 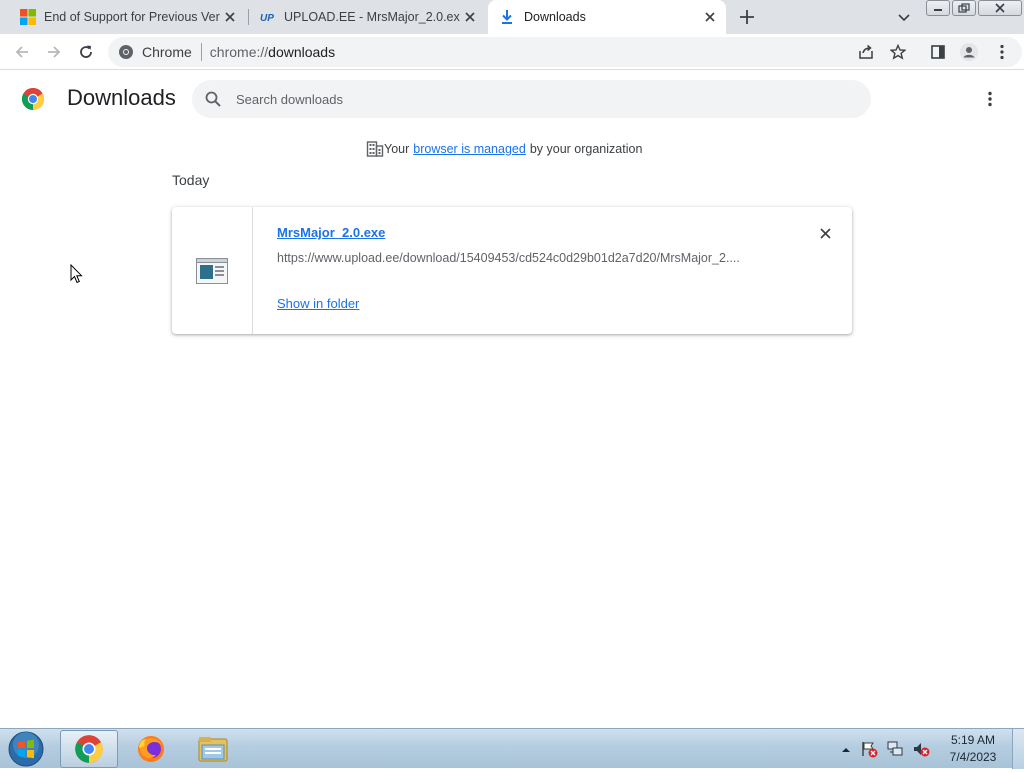 What do you see at coordinates (248, 17) in the screenshot?
I see `tab-separator` at bounding box center [248, 17].